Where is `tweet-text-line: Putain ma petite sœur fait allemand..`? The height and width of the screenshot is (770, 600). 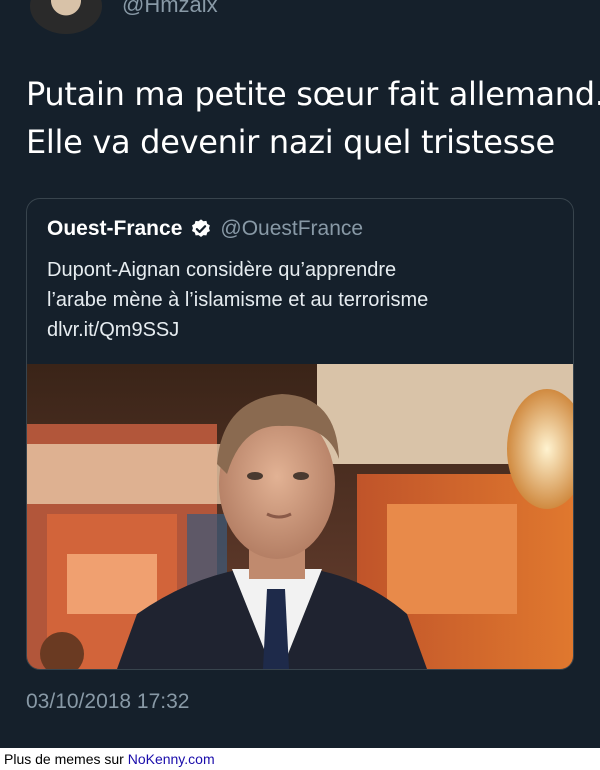 tweet-text-line: Putain ma petite sœur fait allemand.. is located at coordinates (313, 94).